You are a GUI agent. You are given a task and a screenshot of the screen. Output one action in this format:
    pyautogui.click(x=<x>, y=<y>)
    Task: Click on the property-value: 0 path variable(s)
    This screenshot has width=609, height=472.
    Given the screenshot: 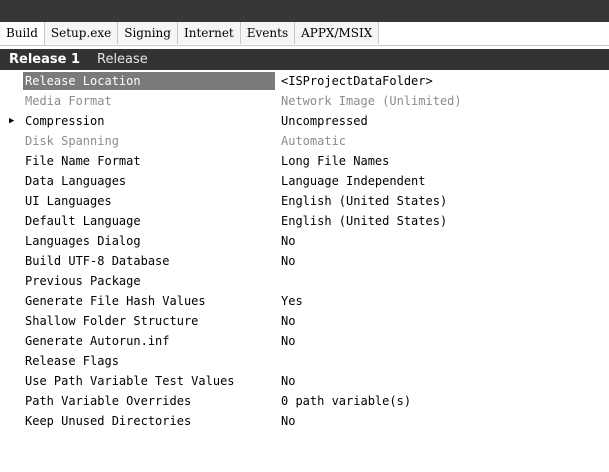 What is the action you would take?
    pyautogui.click(x=345, y=401)
    